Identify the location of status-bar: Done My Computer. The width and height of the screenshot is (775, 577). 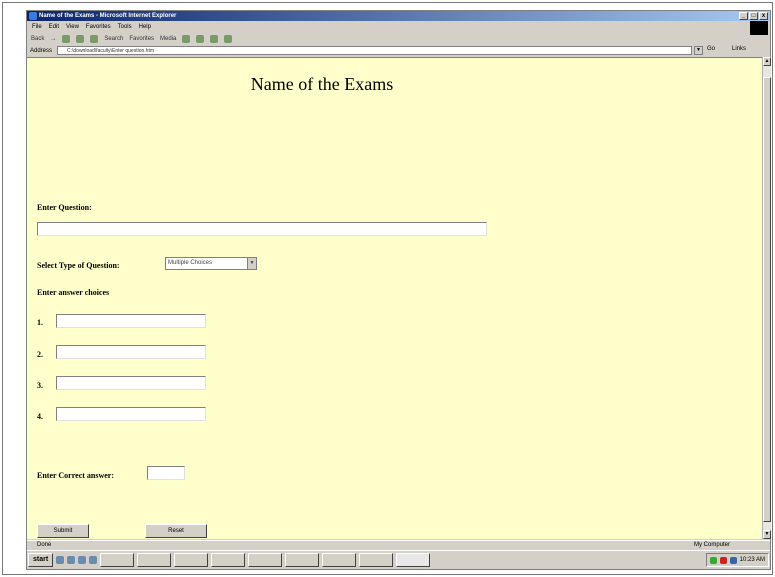
(398, 544).